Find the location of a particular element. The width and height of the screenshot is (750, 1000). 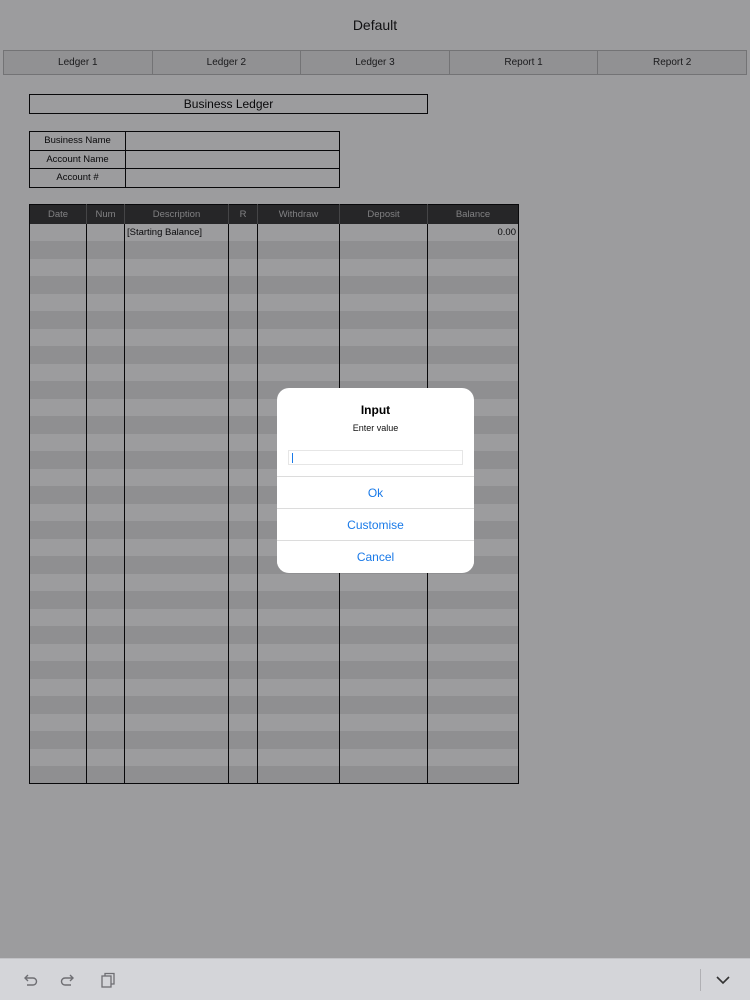

undo-icon is located at coordinates (30, 980).